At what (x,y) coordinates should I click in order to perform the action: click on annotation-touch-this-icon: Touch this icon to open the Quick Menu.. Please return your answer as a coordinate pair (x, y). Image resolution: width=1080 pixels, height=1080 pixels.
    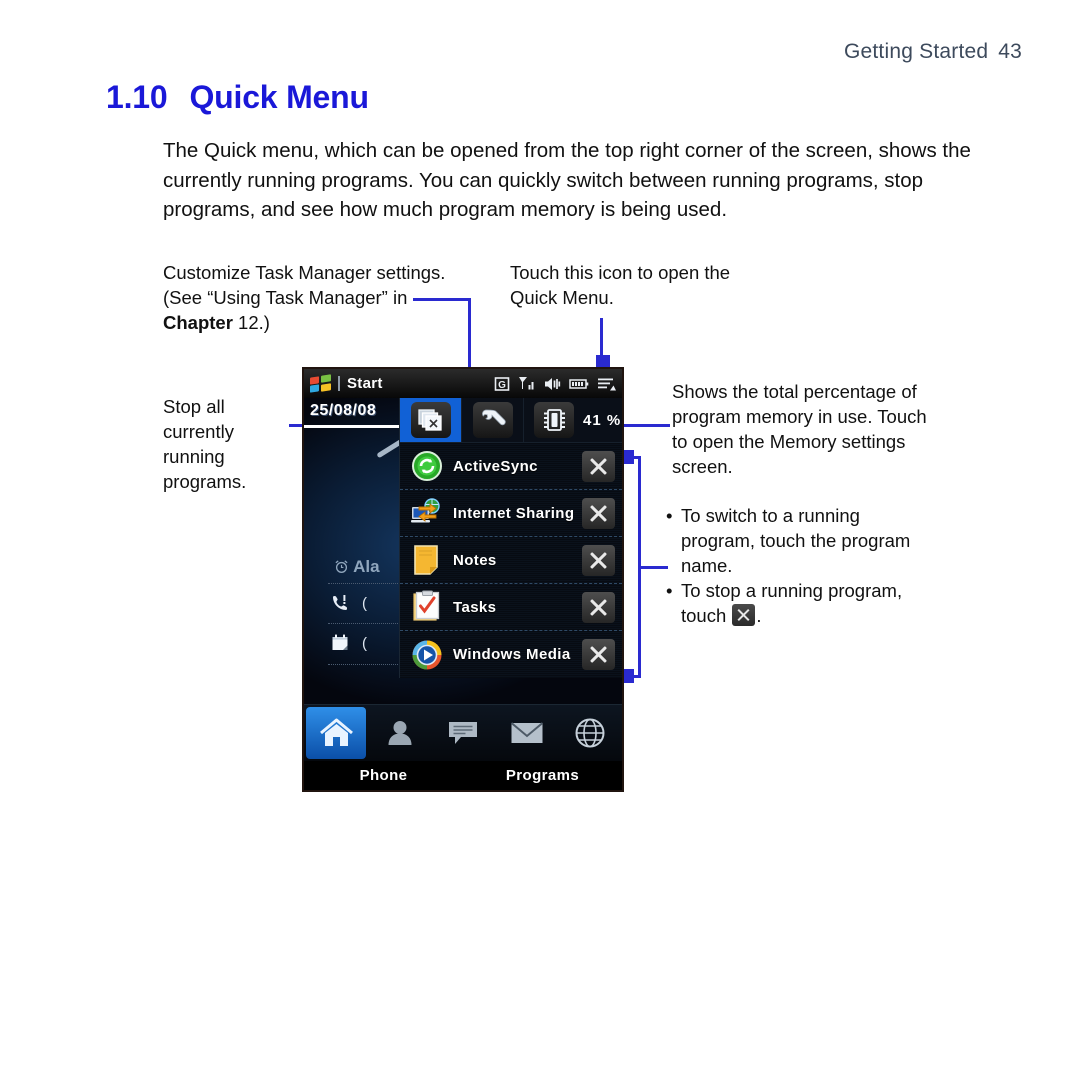
    Looking at the image, I should click on (620, 285).